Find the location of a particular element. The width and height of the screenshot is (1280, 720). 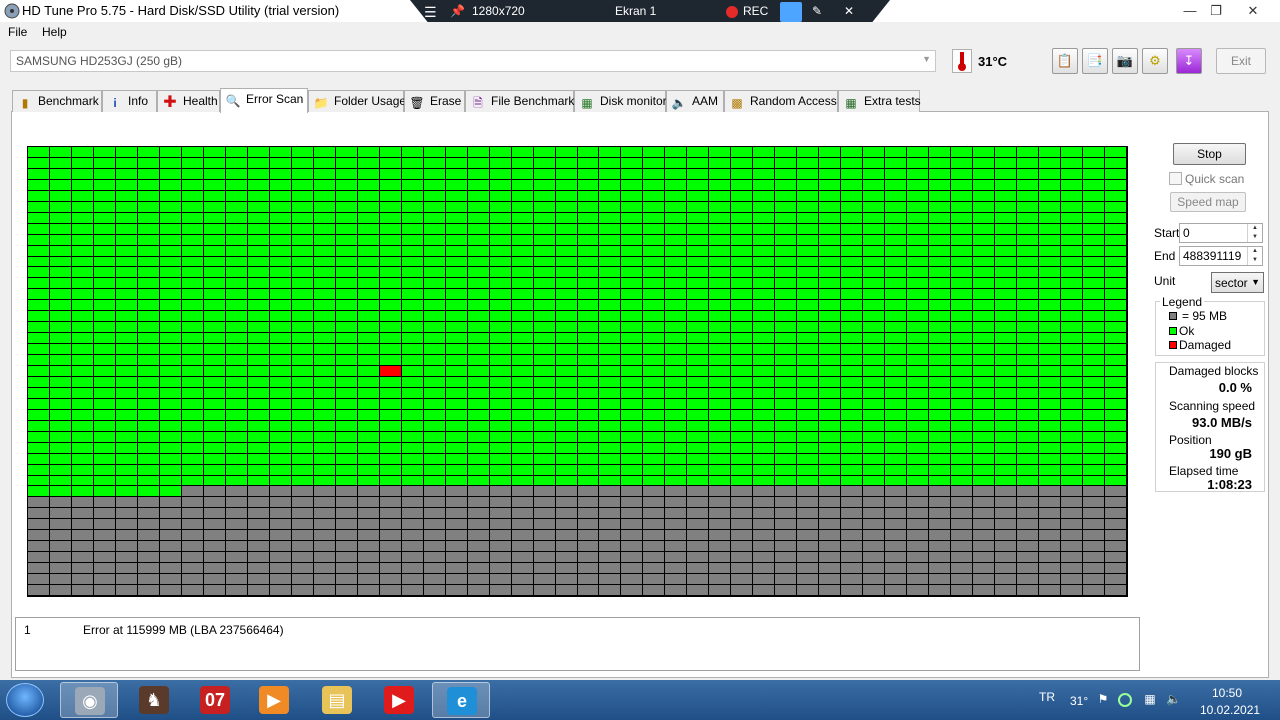

oh07-app-button: 07 is located at coordinates (215, 700).